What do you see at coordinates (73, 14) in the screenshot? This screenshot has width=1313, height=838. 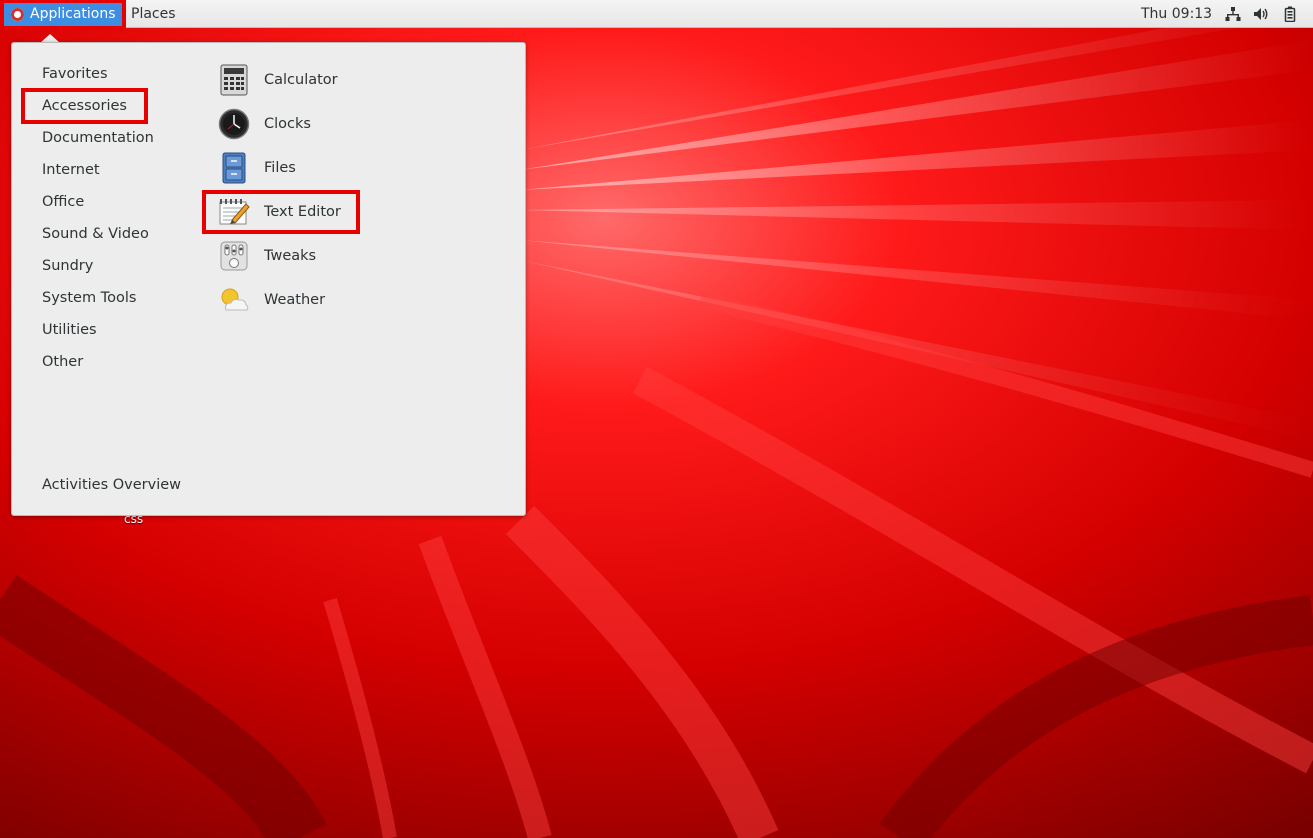 I see `applications-label: Applications` at bounding box center [73, 14].